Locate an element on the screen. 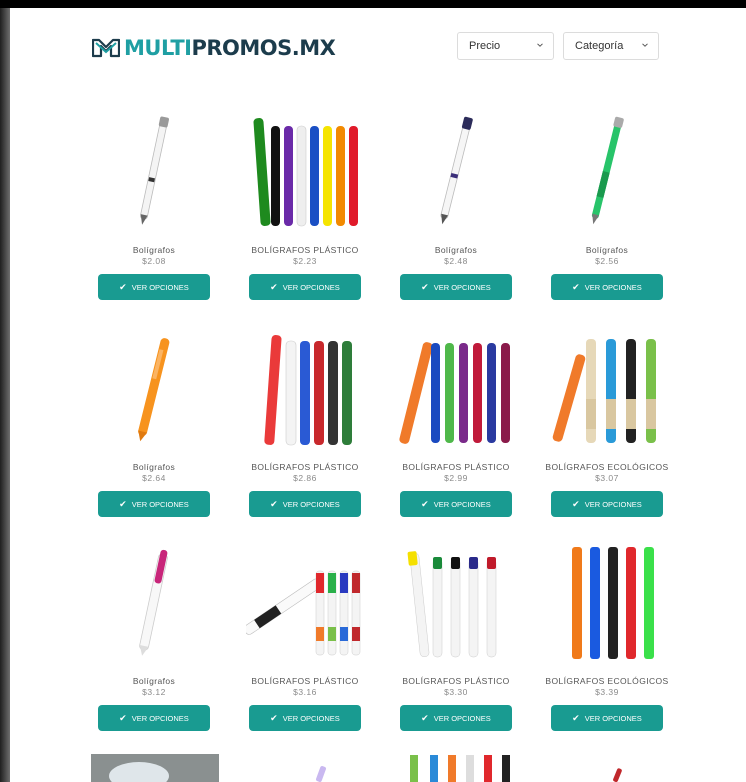 The height and width of the screenshot is (782, 746). brand-name: MULTIPROMOS.MX is located at coordinates (230, 48).